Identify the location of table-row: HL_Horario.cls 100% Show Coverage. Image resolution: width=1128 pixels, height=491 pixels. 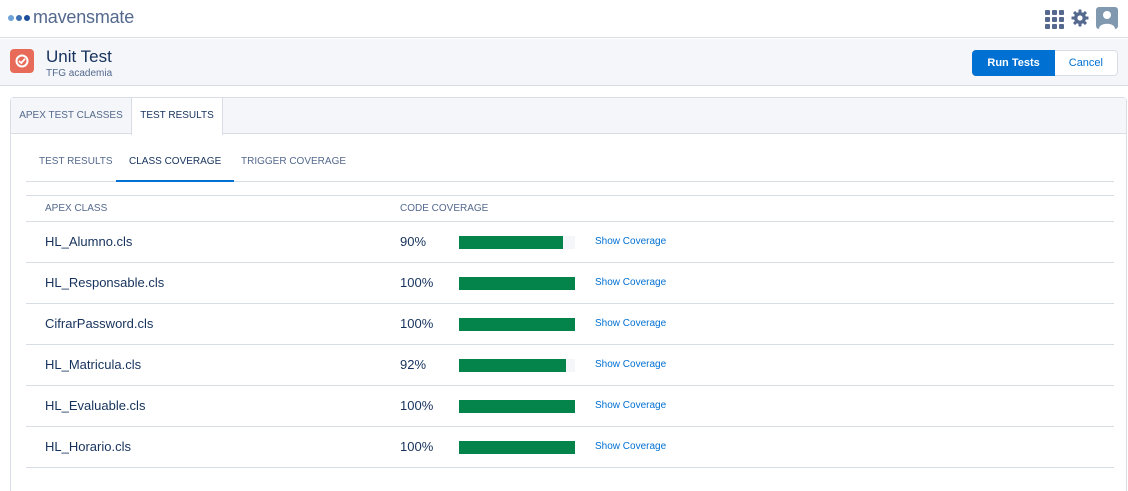
(570, 447).